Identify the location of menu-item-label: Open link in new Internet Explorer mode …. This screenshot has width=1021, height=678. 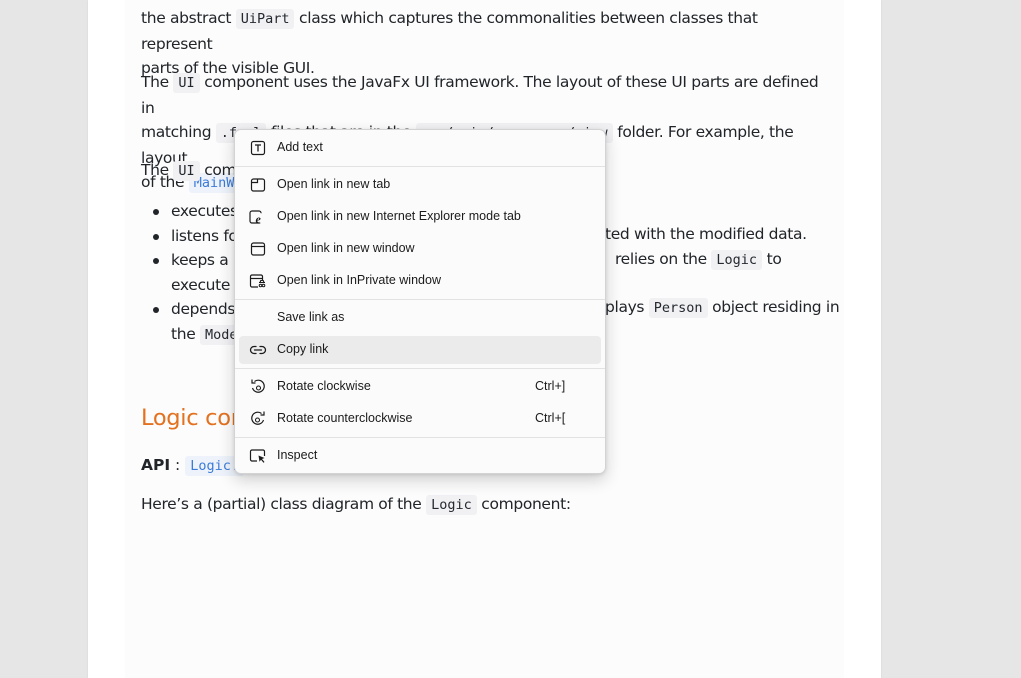
(399, 216).